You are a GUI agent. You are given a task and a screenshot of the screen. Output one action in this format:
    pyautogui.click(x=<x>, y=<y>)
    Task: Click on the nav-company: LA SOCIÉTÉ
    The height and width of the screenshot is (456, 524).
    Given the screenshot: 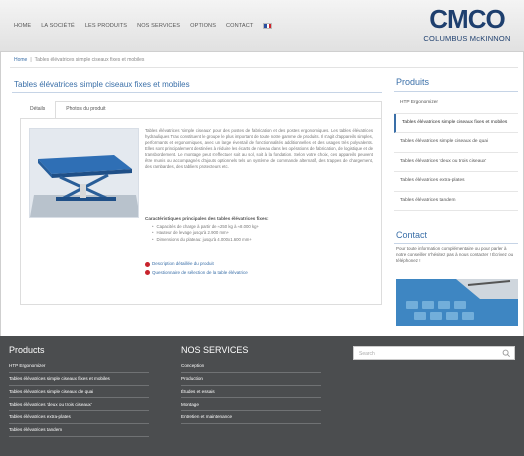 What is the action you would take?
    pyautogui.click(x=58, y=26)
    